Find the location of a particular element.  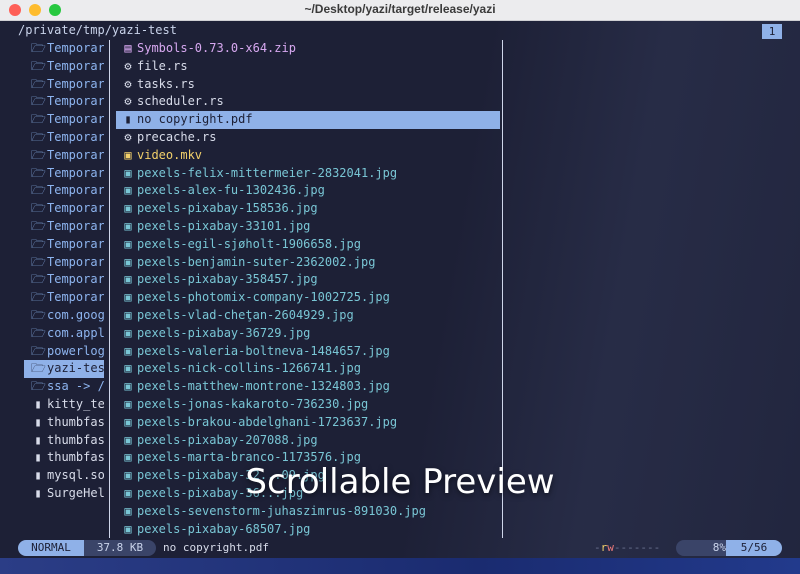

archive-icon: ▤ is located at coordinates (128, 48).